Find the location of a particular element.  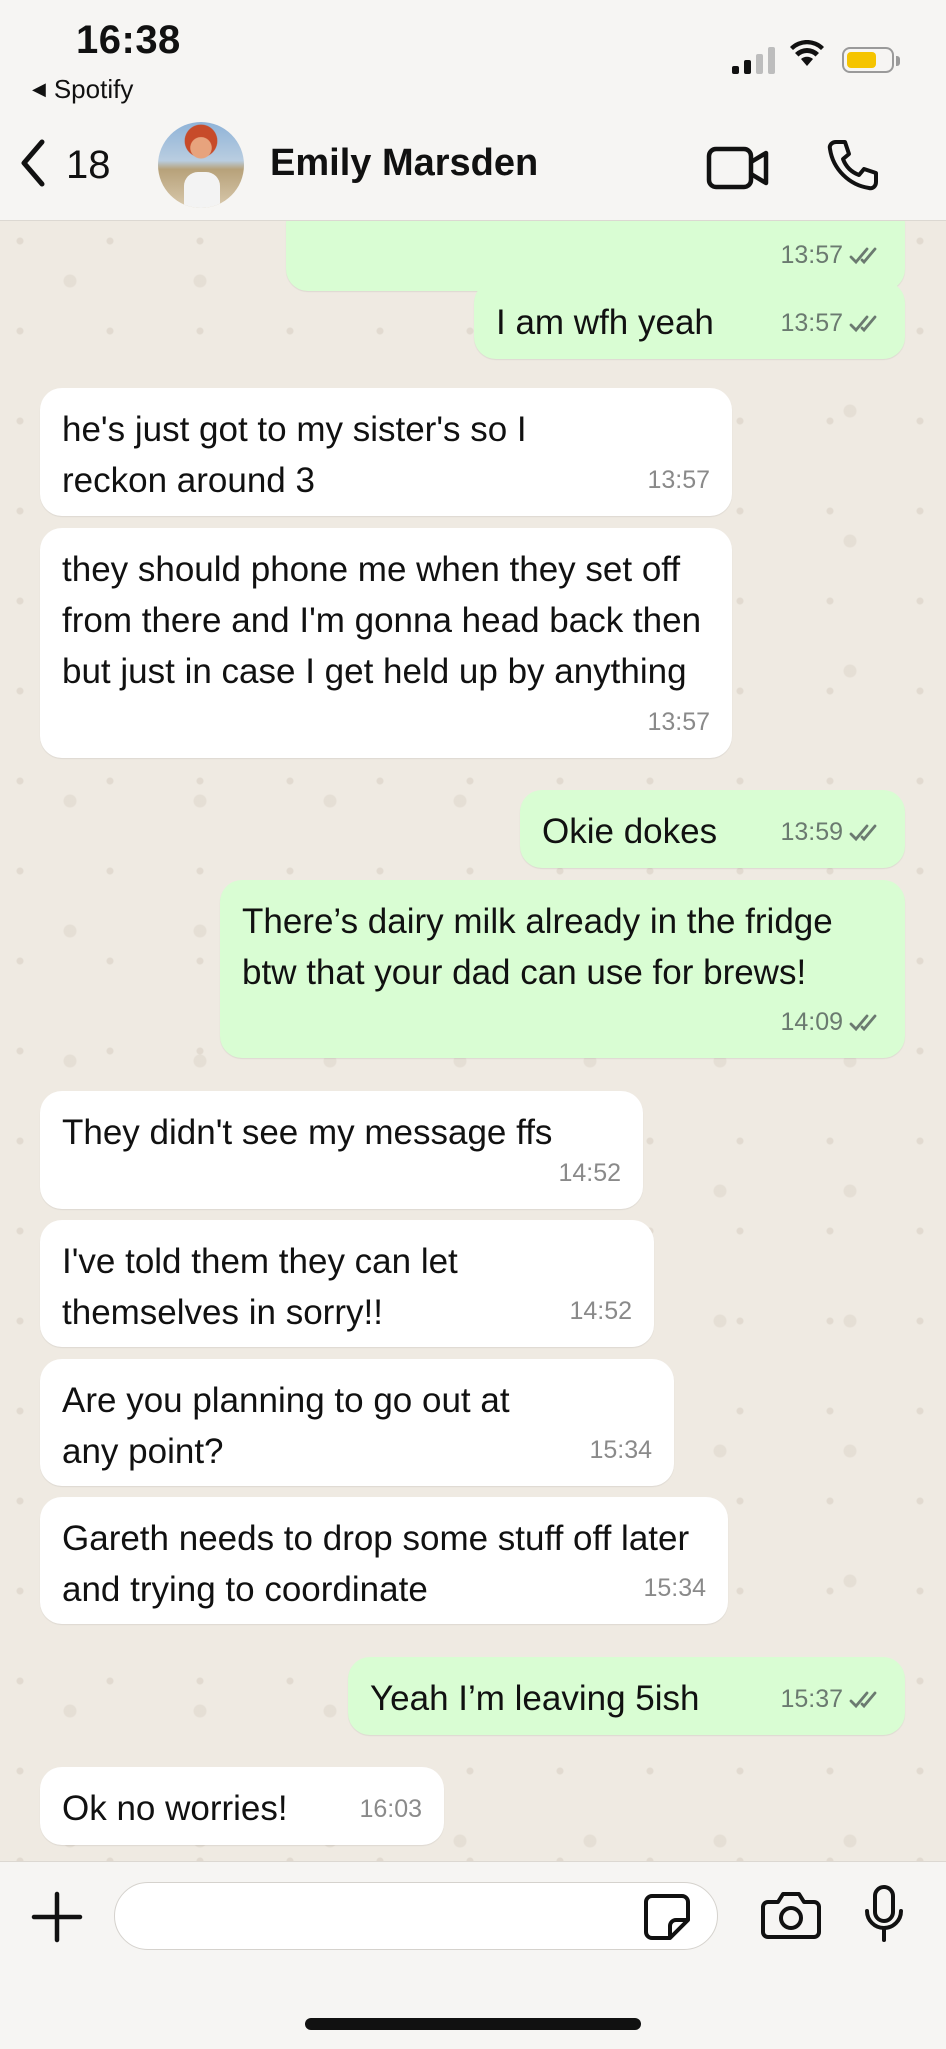

back-button: 18 is located at coordinates (64, 165).